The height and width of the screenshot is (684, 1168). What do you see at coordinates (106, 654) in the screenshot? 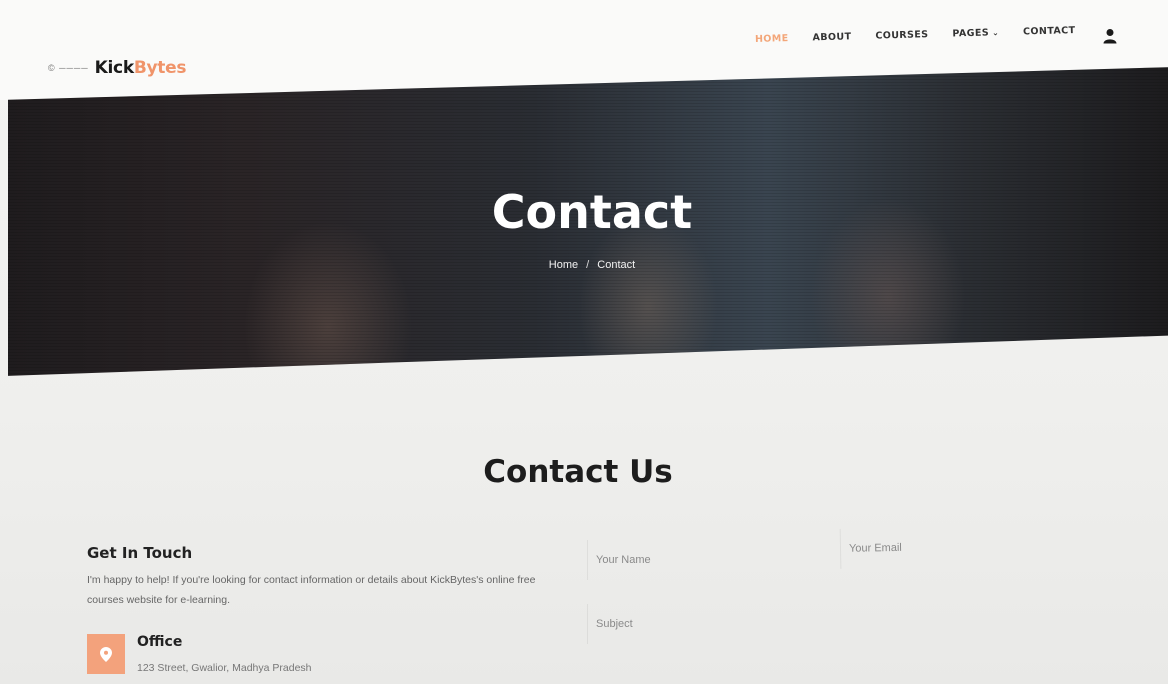
I see `location-pin-icon` at bounding box center [106, 654].